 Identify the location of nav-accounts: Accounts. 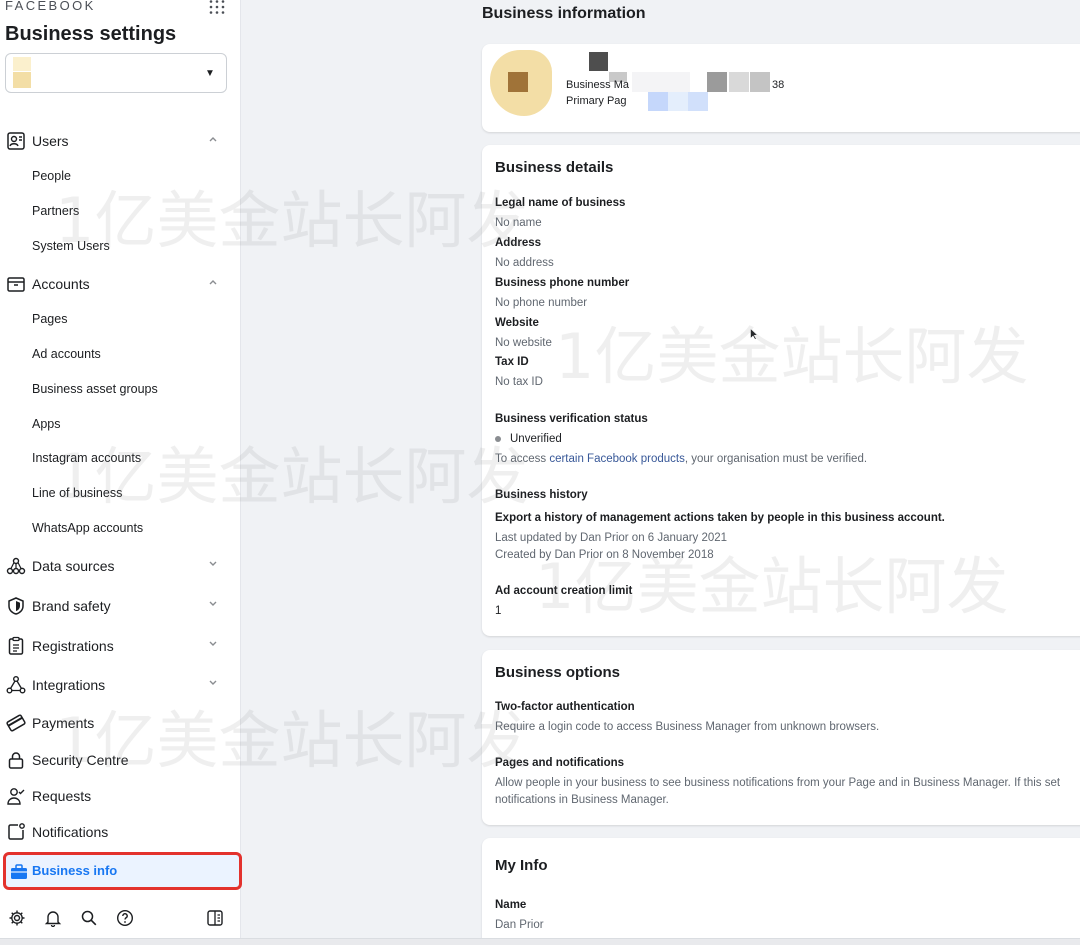
(120, 284).